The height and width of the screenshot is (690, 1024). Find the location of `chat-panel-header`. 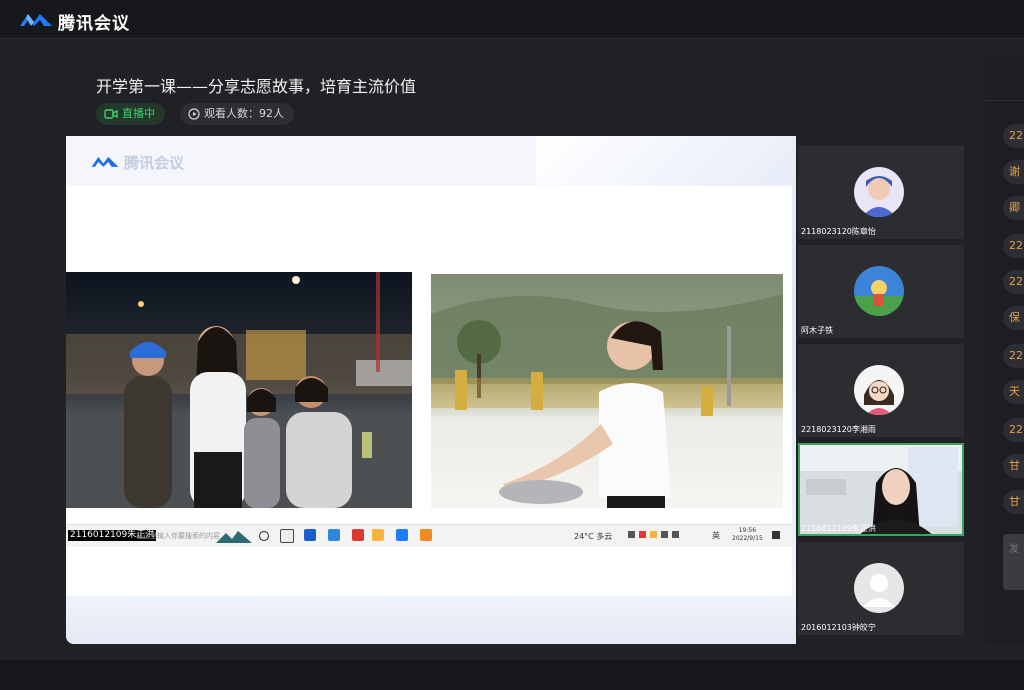

chat-panel-header is located at coordinates (1004, 78).